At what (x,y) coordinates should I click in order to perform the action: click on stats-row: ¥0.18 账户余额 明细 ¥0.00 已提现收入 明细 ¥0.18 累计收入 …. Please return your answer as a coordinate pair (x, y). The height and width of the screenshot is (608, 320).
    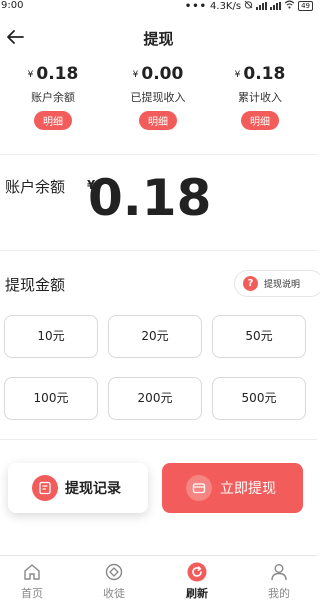
    Looking at the image, I should click on (158, 102).